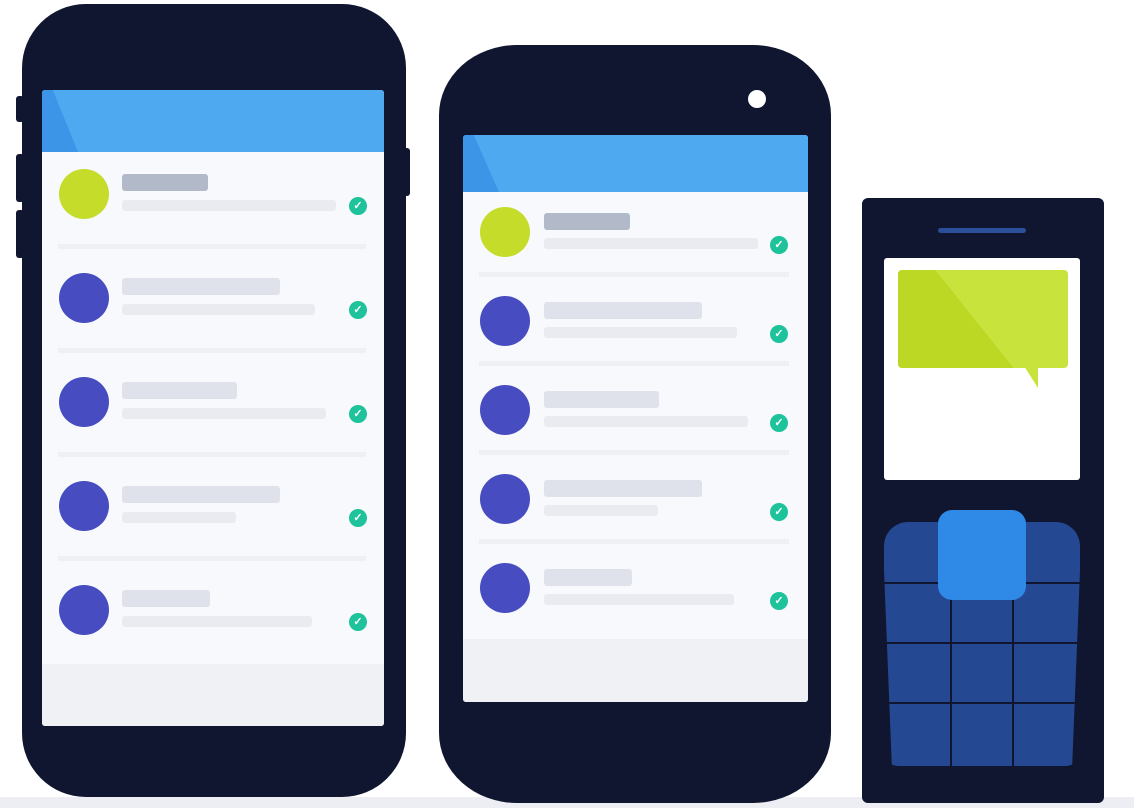 The height and width of the screenshot is (808, 1134). What do you see at coordinates (1031, 377) in the screenshot?
I see `bubble-tail` at bounding box center [1031, 377].